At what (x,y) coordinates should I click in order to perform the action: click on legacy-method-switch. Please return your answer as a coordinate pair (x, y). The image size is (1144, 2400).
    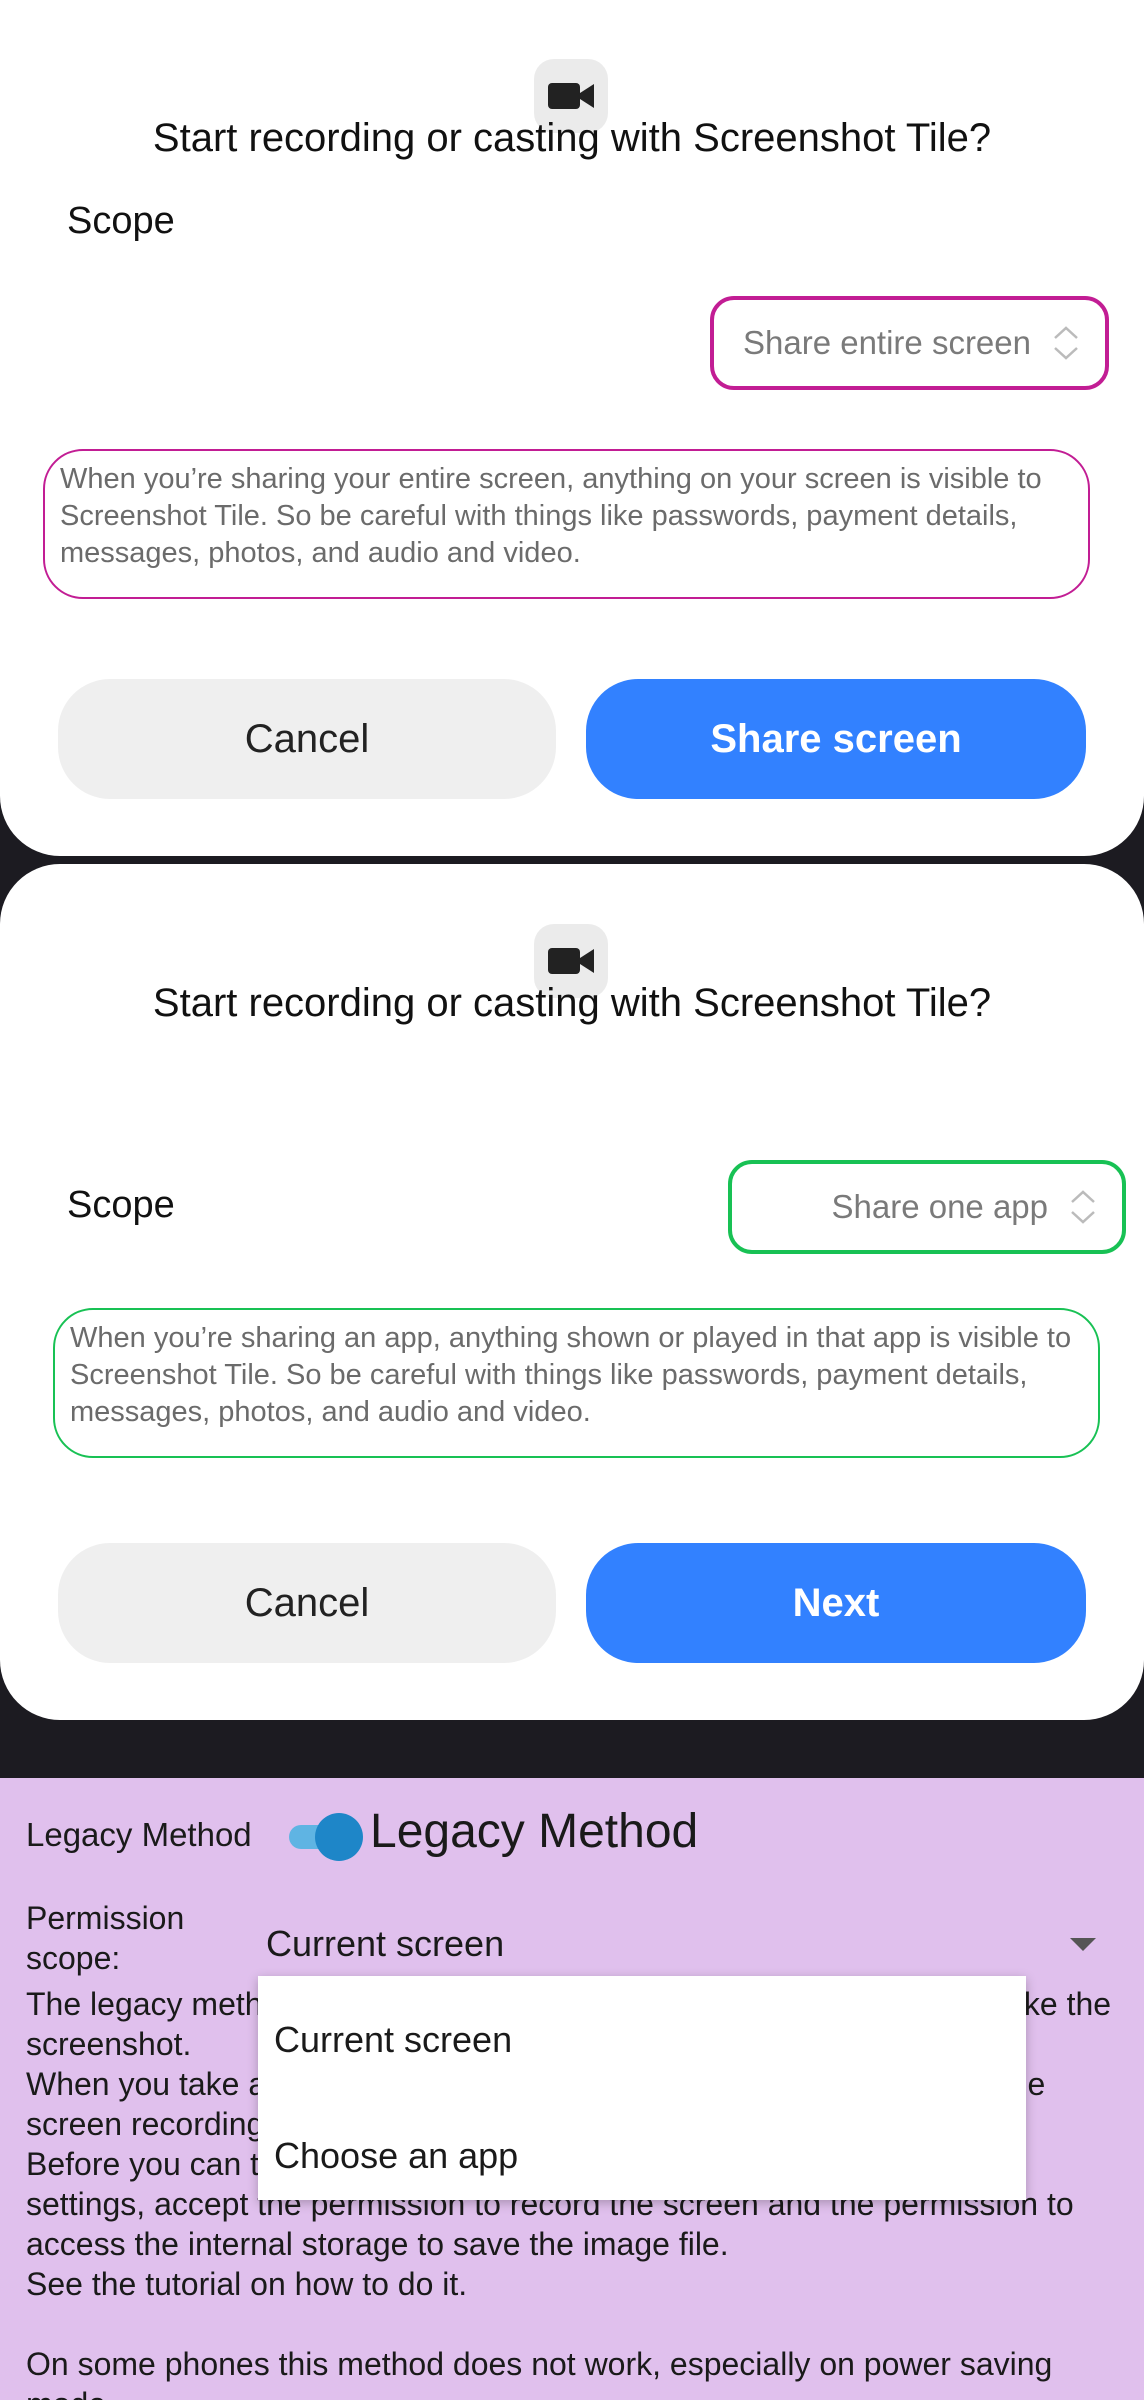
    Looking at the image, I should click on (324, 1837).